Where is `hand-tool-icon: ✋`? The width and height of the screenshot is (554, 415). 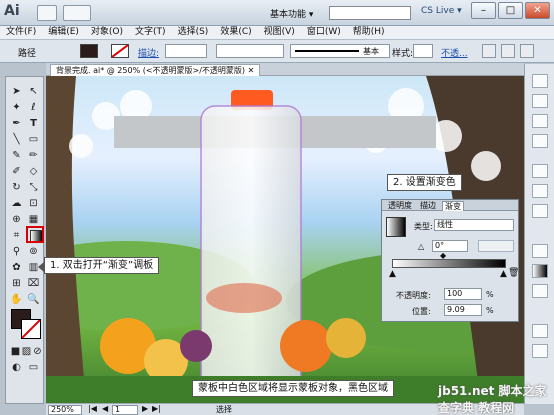 hand-tool-icon: ✋ is located at coordinates (16, 299).